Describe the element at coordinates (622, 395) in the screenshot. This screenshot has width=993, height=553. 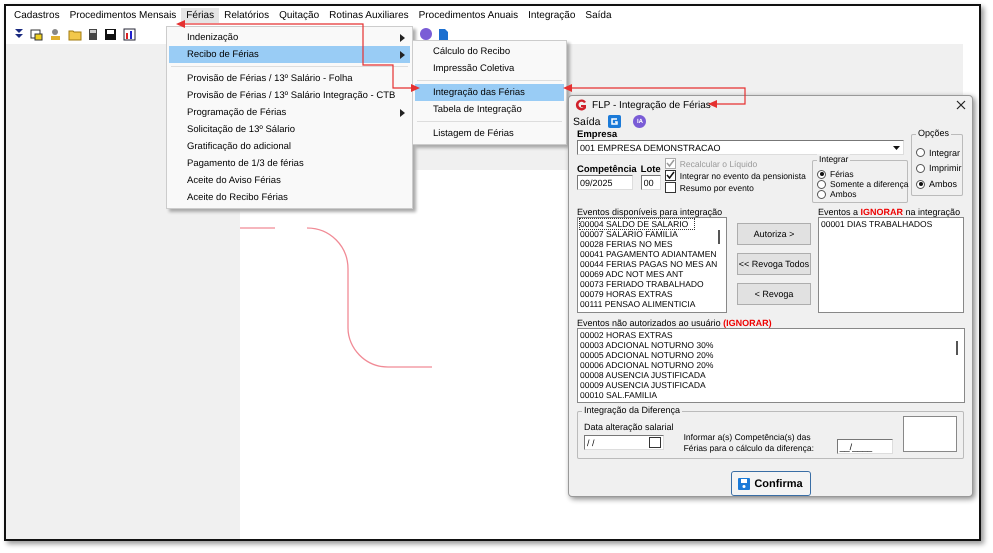
I see `list-item: 00010 SAL.FAMILIA` at that location.